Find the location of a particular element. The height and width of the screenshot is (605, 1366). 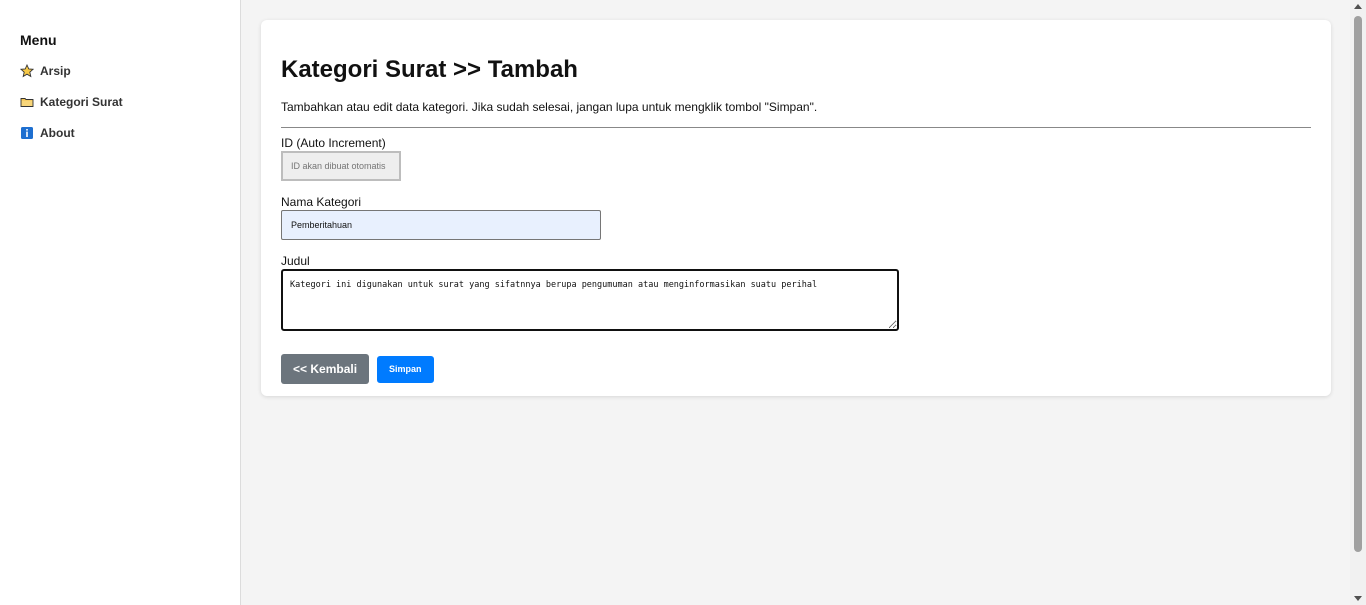

save-button: Simpan is located at coordinates (405, 369).